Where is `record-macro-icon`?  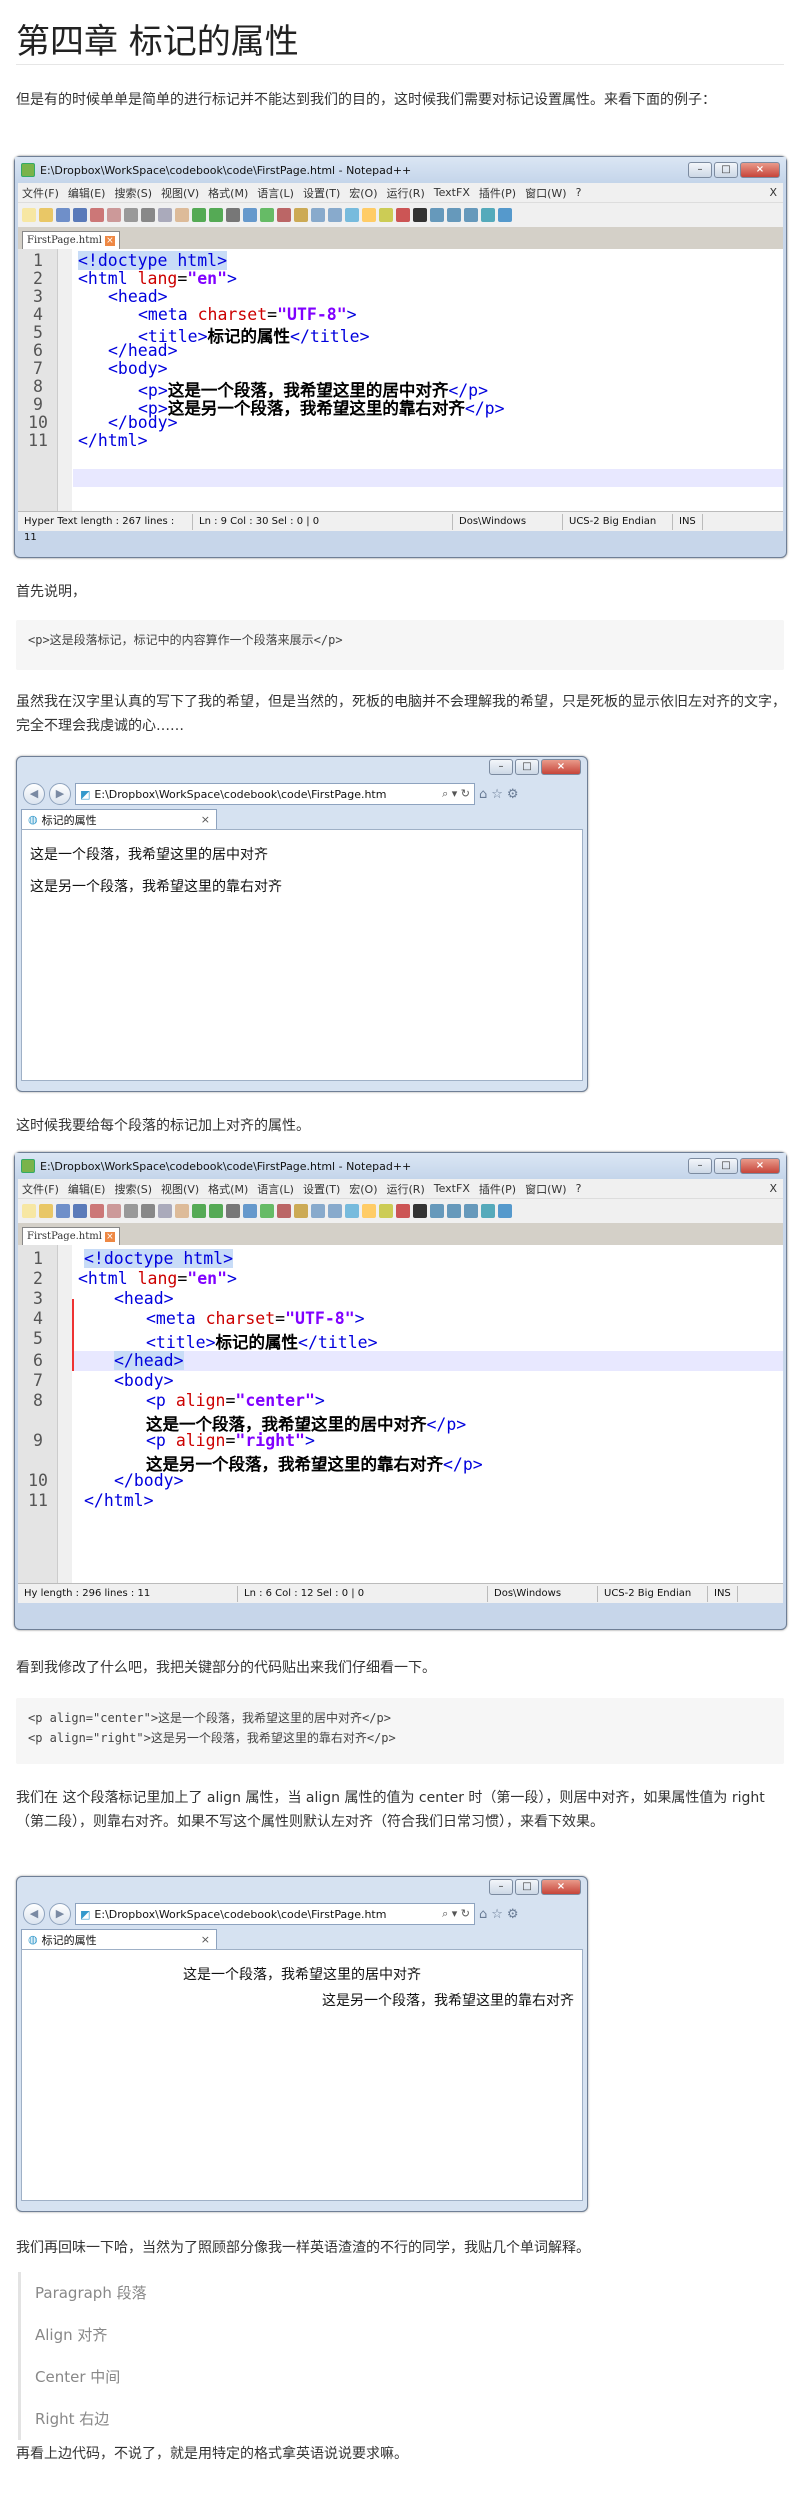 record-macro-icon is located at coordinates (403, 215).